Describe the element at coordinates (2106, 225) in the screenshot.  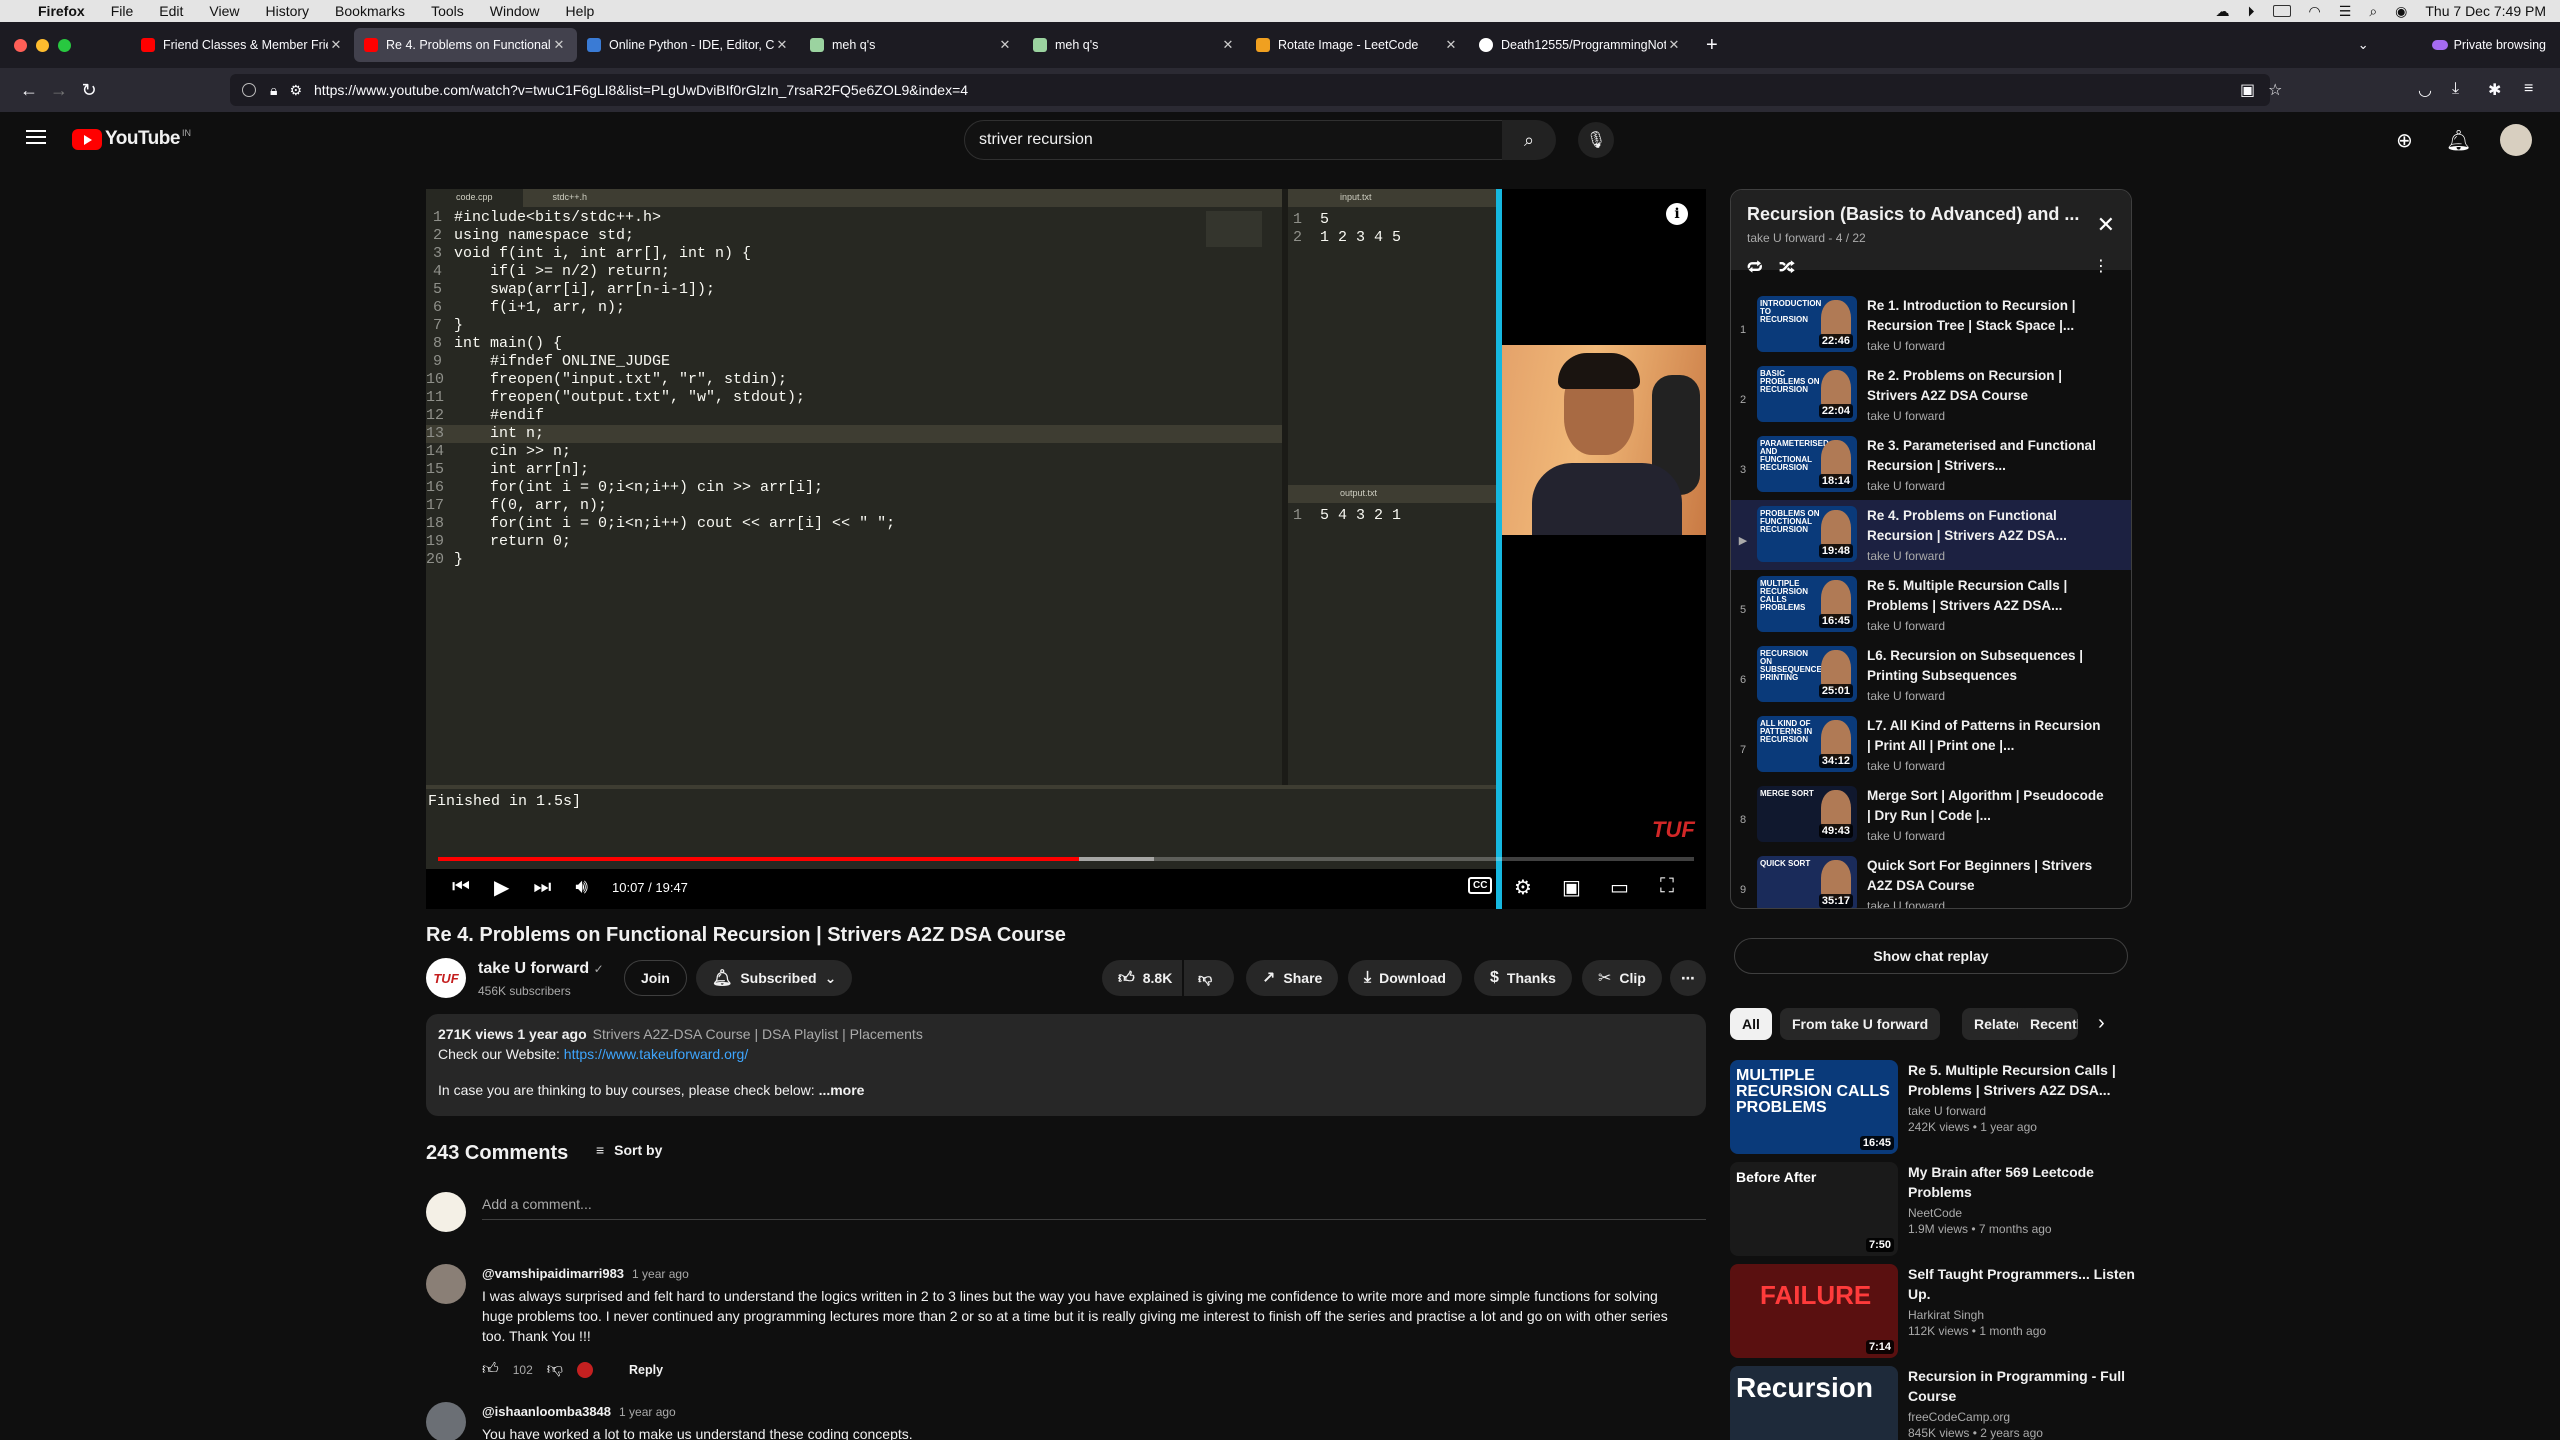
I see `close-playlist-icon: ✕` at that location.